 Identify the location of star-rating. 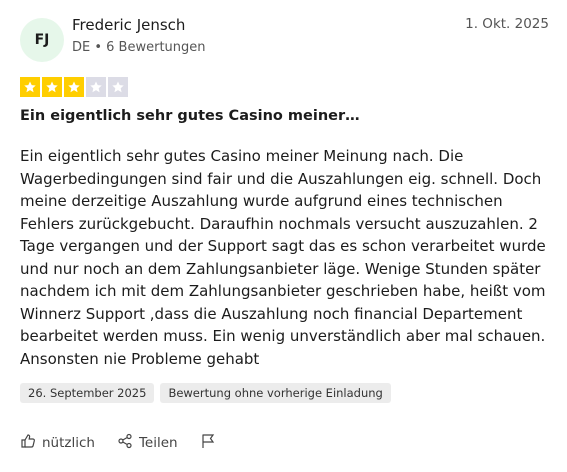
(74, 87).